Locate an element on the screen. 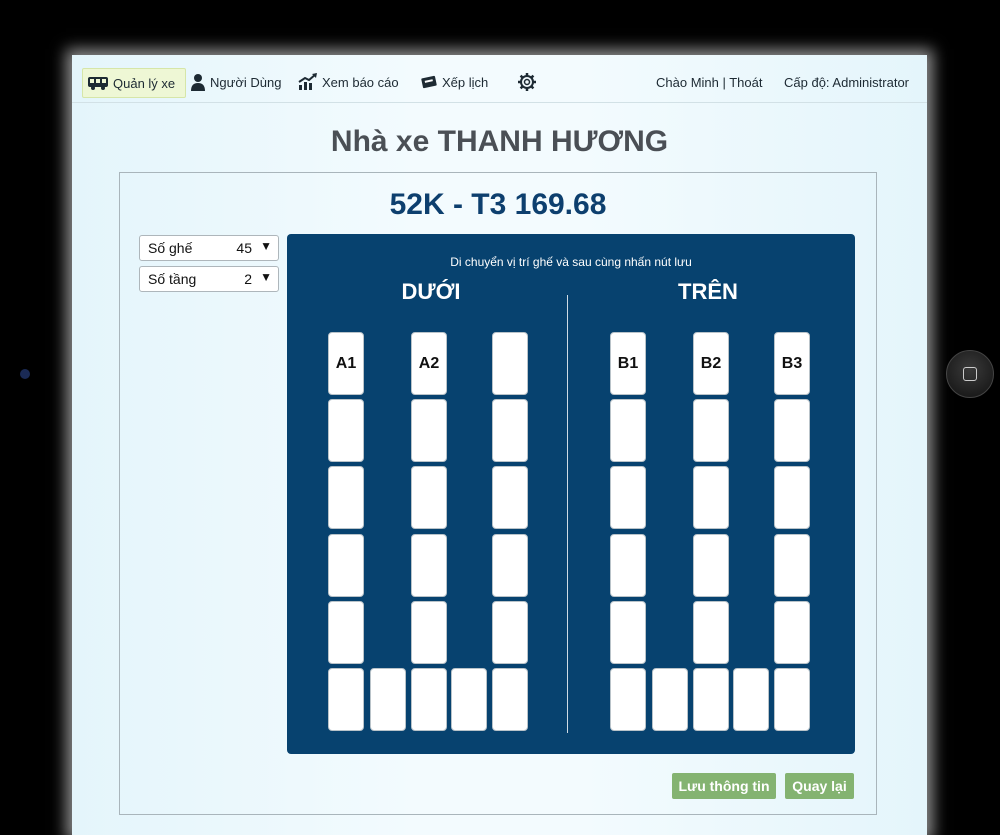 The height and width of the screenshot is (835, 1000). seat: B3 is located at coordinates (792, 363).